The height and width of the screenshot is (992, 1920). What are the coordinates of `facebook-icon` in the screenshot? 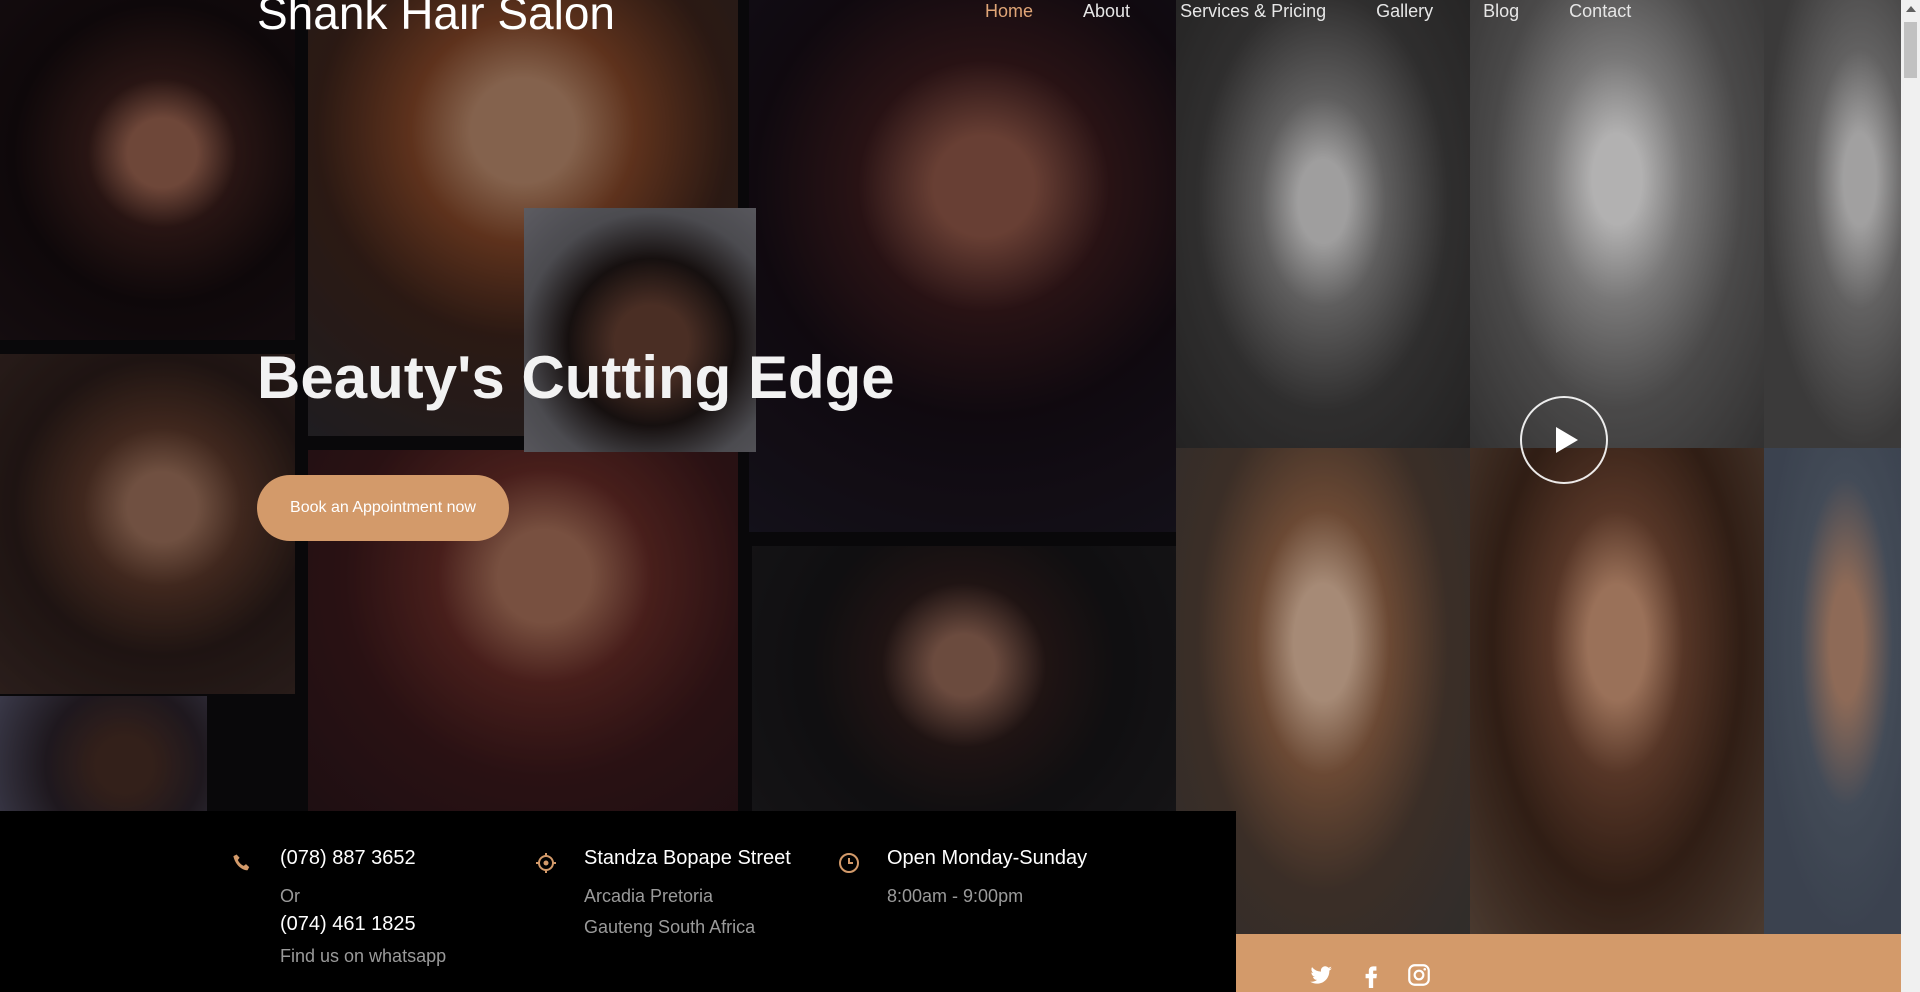 It's located at (1371, 975).